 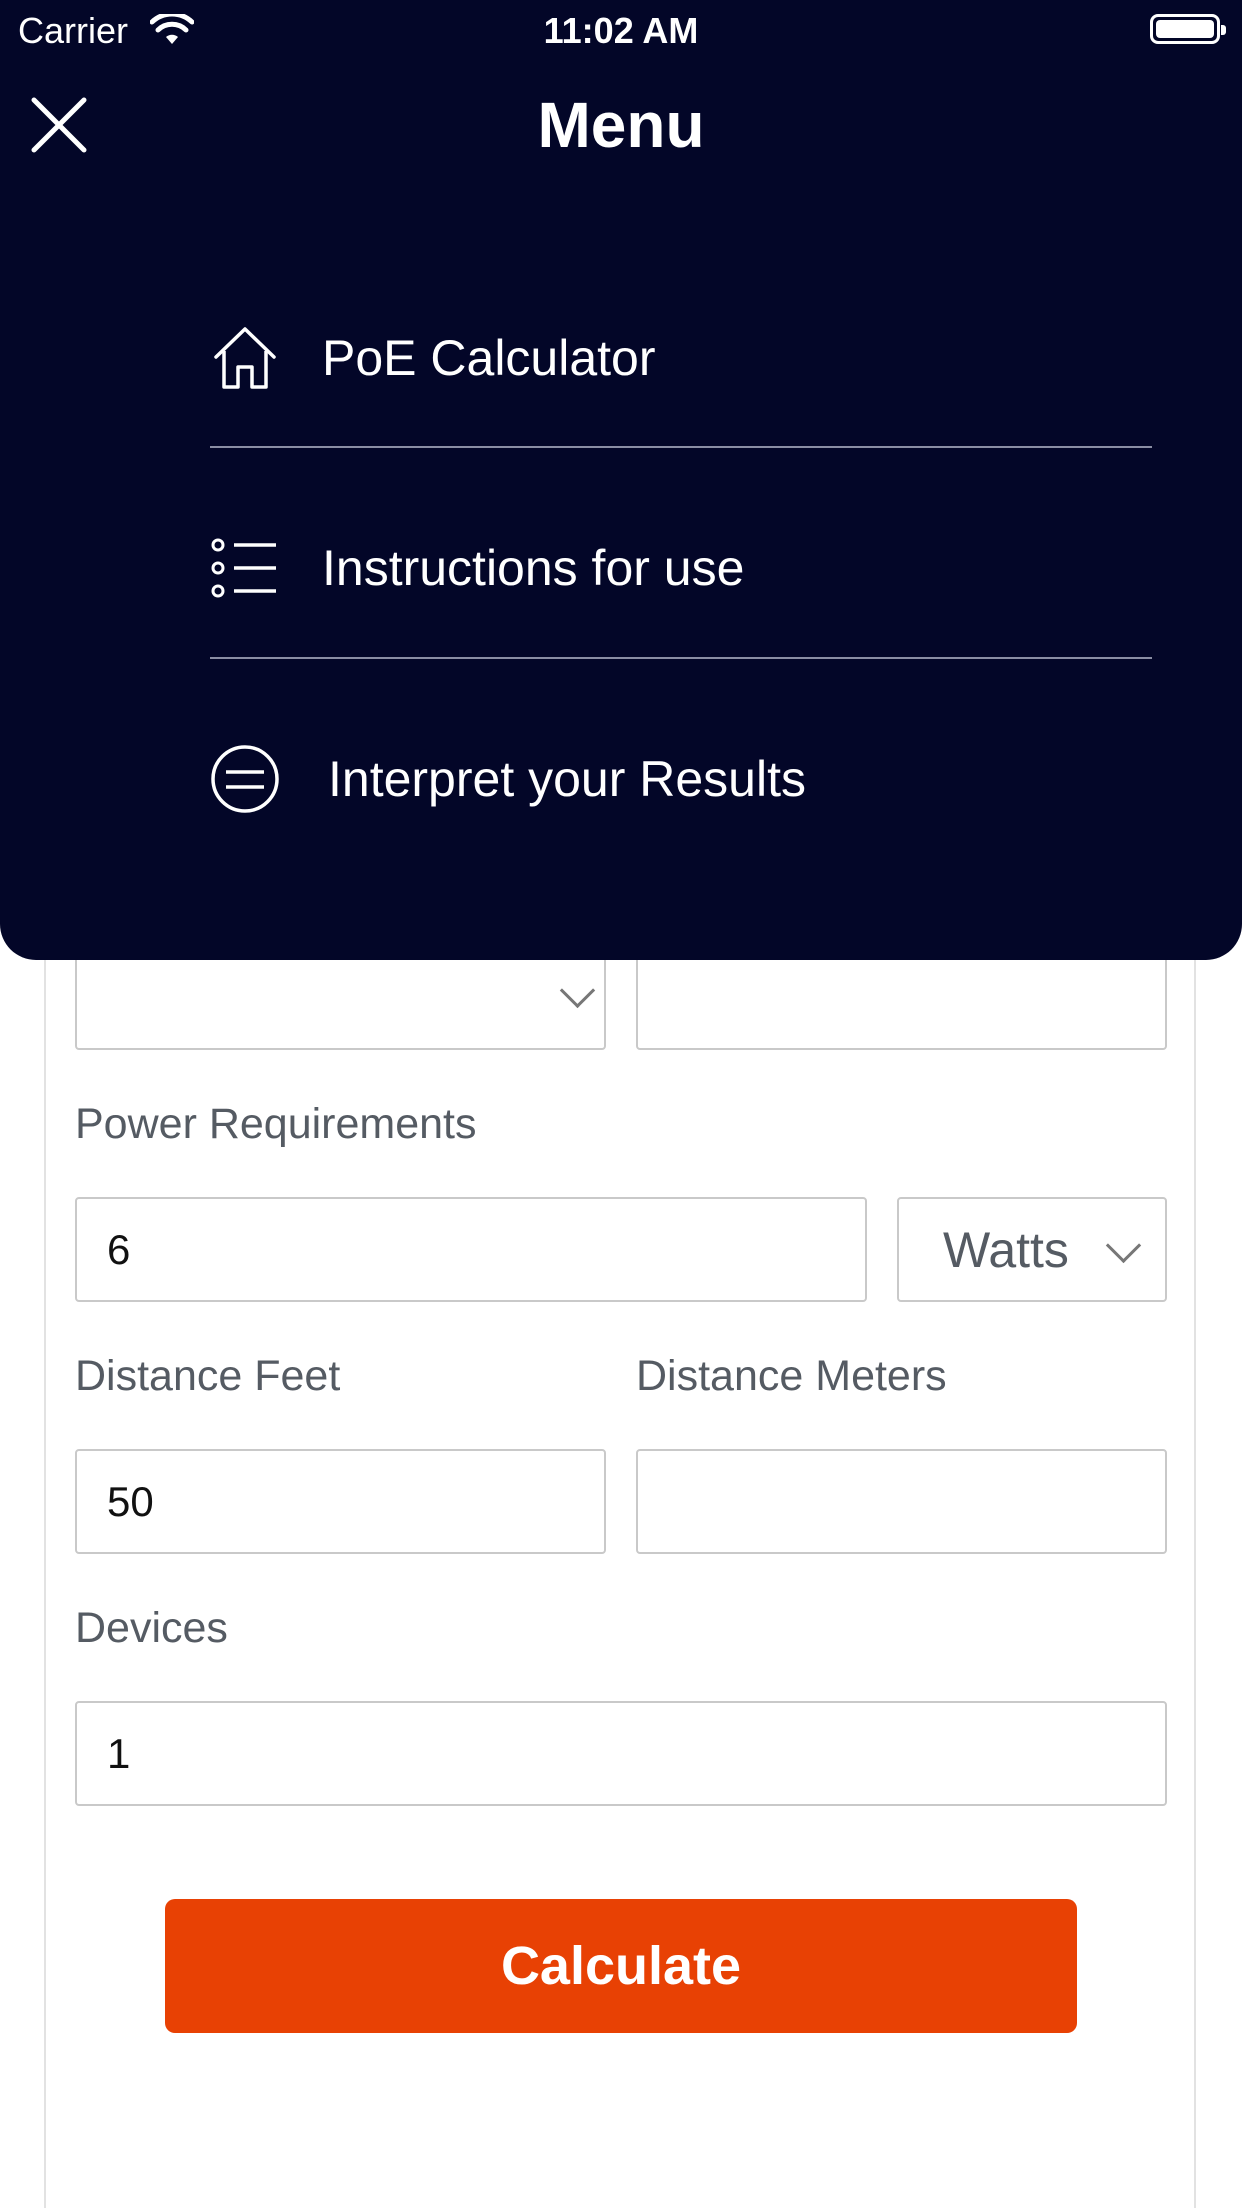 I want to click on status-bar: Carrier 11:02 AM, so click(x=621, y=30).